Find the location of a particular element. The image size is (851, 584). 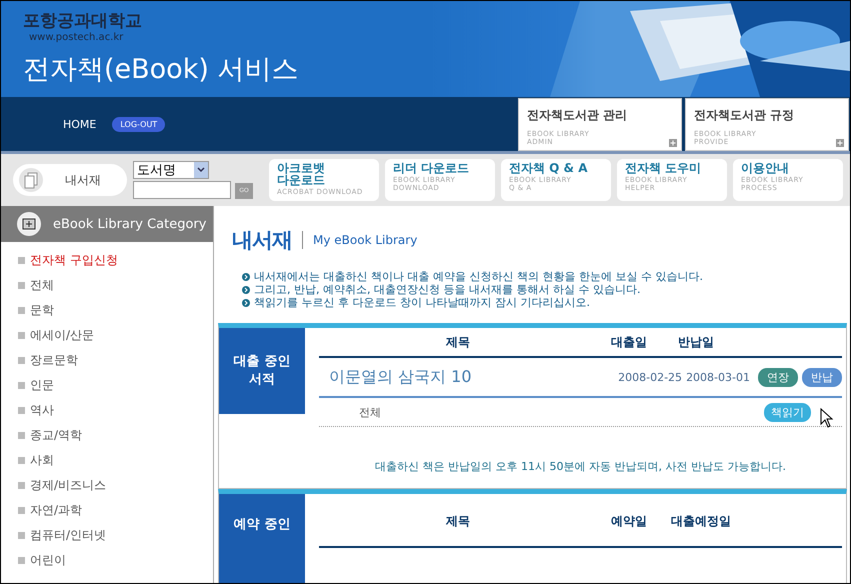

menu-title: 전자책 Q & A is located at coordinates (548, 168).